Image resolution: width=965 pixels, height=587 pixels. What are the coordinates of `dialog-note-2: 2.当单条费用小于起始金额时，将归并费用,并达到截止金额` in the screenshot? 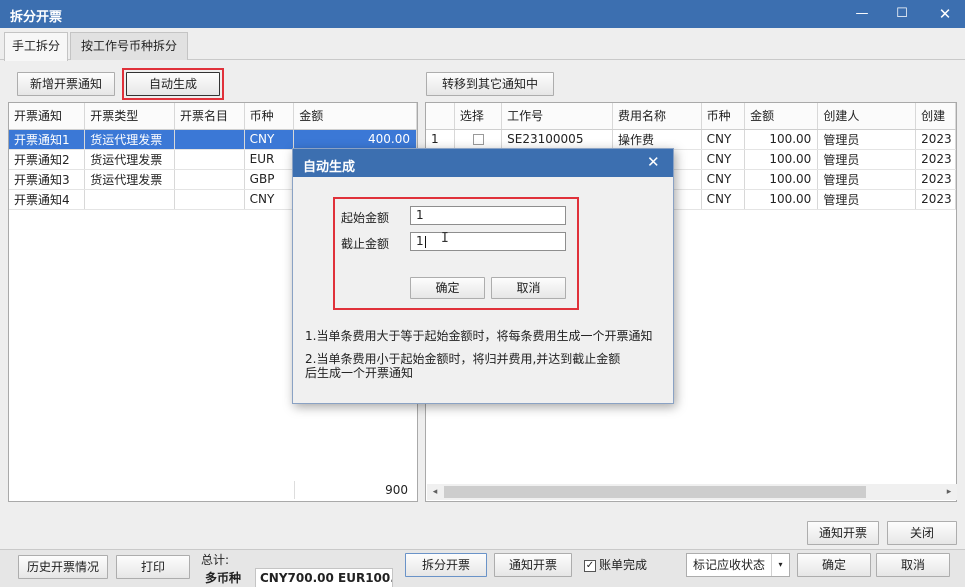 It's located at (463, 359).